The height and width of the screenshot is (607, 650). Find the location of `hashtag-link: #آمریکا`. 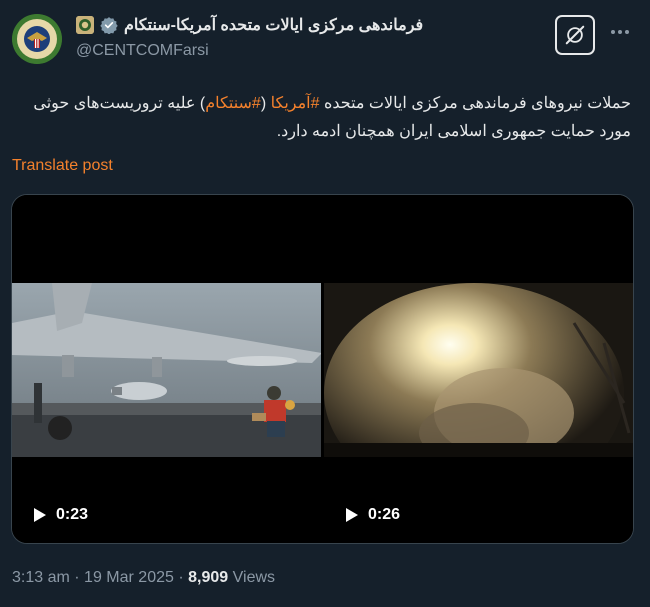

hashtag-link: #آمریکا is located at coordinates (295, 103).